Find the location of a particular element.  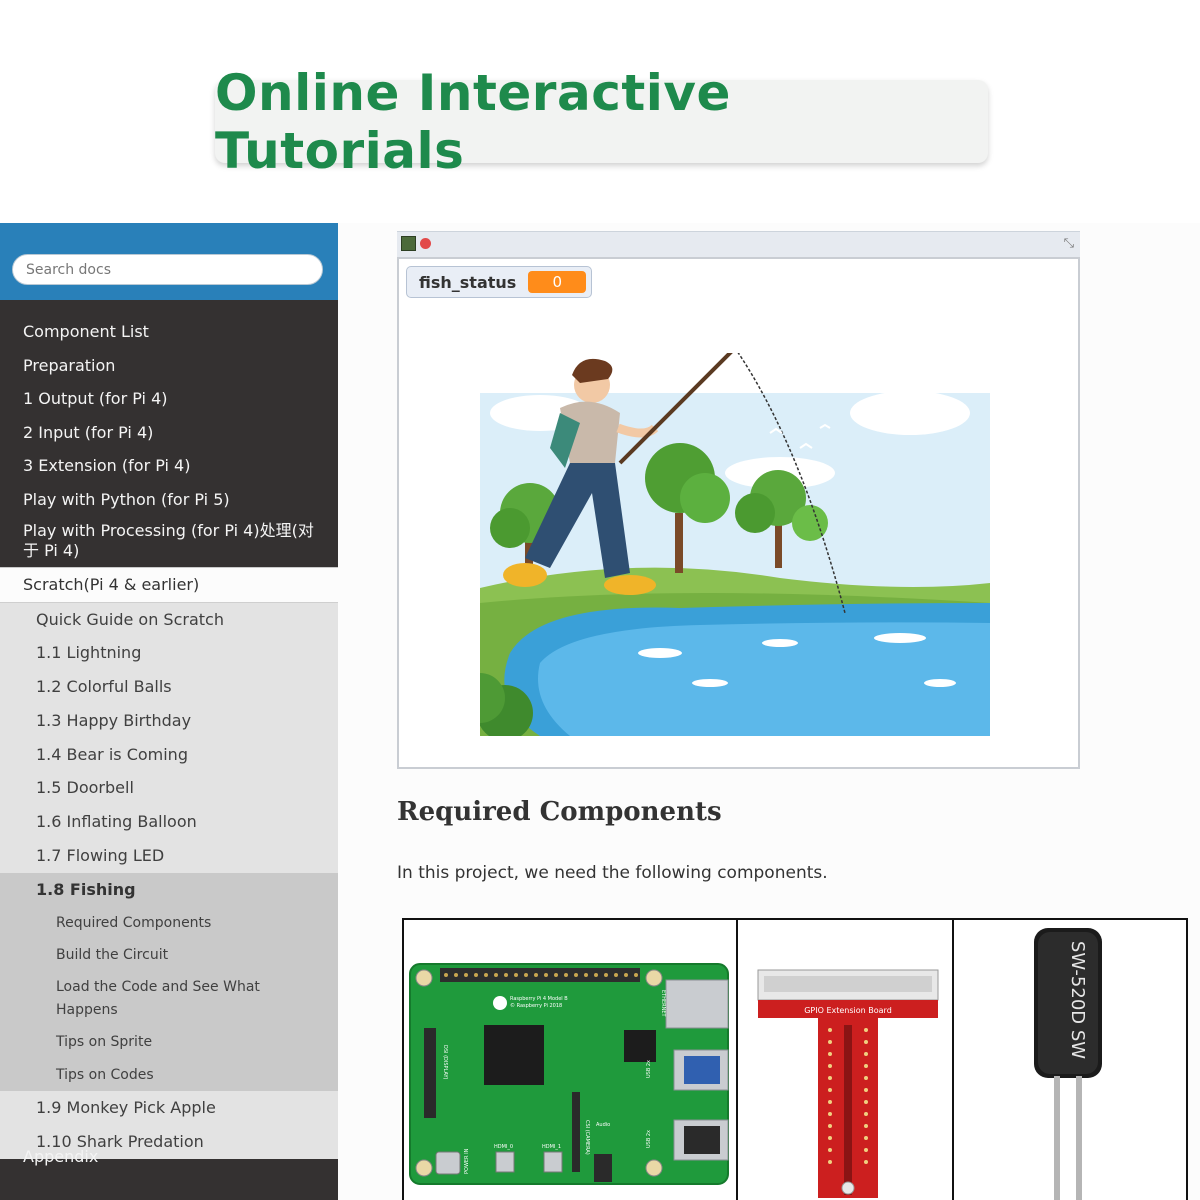

banner-title: Online Interactive Tutorials is located at coordinates (473, 121).